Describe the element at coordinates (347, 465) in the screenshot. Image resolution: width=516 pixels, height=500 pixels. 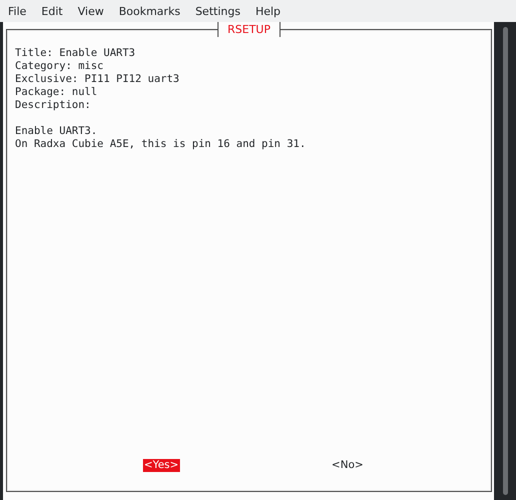
I see `dialog-button: <No>` at that location.